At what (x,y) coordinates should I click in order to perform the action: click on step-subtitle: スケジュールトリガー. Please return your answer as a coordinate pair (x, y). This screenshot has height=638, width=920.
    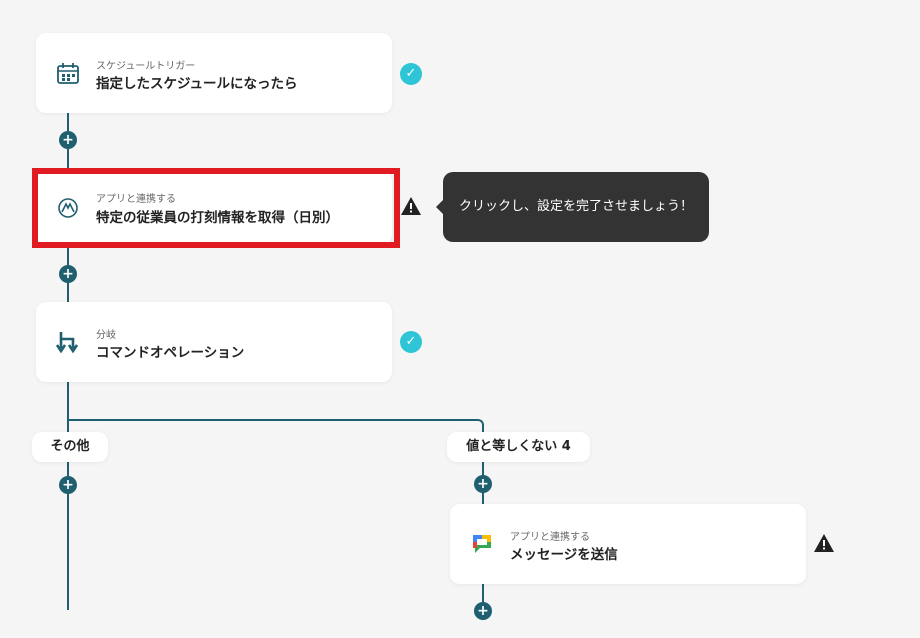
    Looking at the image, I should click on (146, 66).